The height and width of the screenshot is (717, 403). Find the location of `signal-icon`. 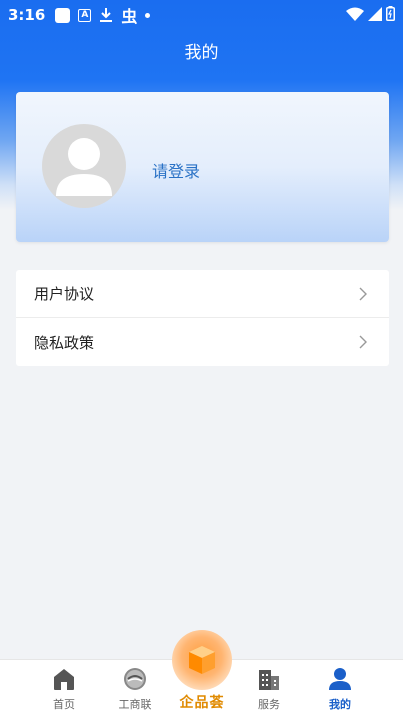

signal-icon is located at coordinates (375, 15).